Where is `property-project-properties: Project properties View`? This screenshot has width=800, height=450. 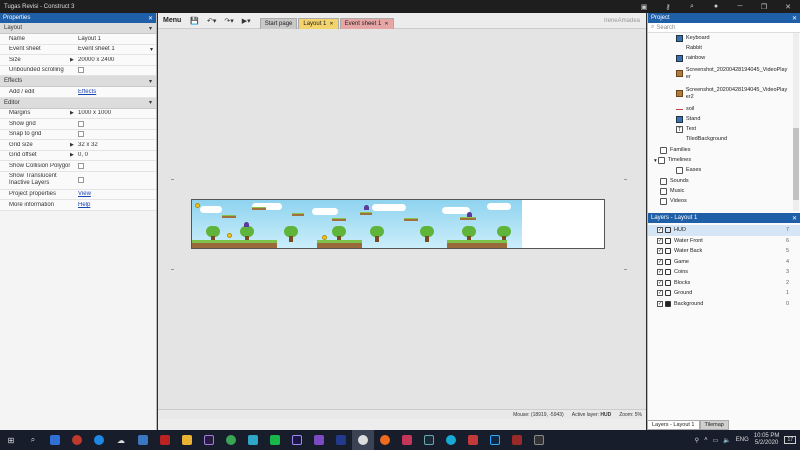
property-project-properties: Project properties View is located at coordinates (78, 194).